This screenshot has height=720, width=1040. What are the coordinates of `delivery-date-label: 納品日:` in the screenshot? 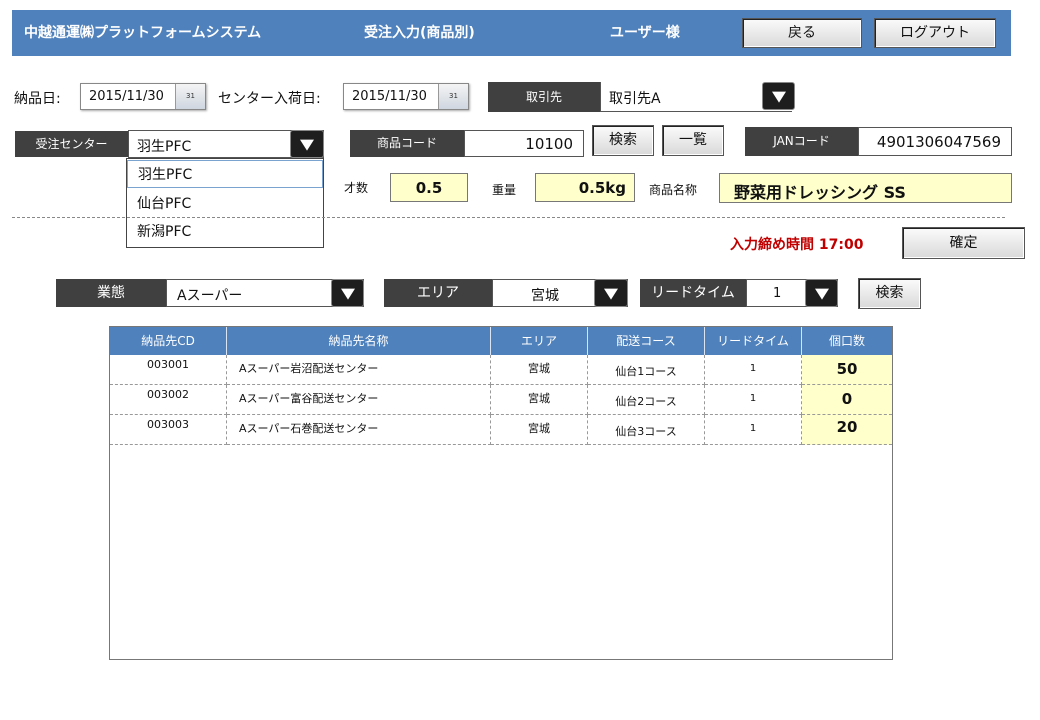 It's located at (37, 99).